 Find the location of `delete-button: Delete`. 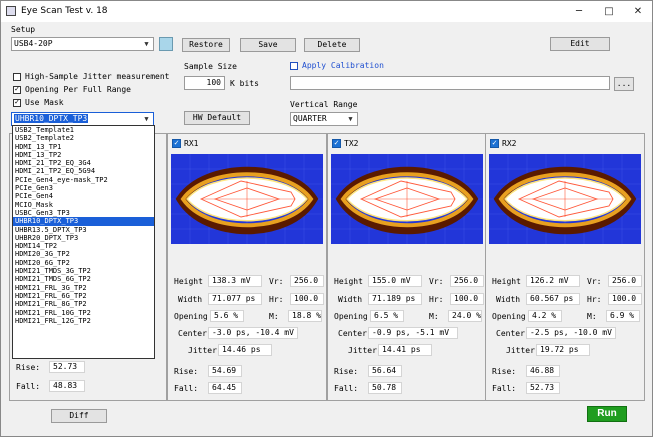

delete-button: Delete is located at coordinates (332, 45).